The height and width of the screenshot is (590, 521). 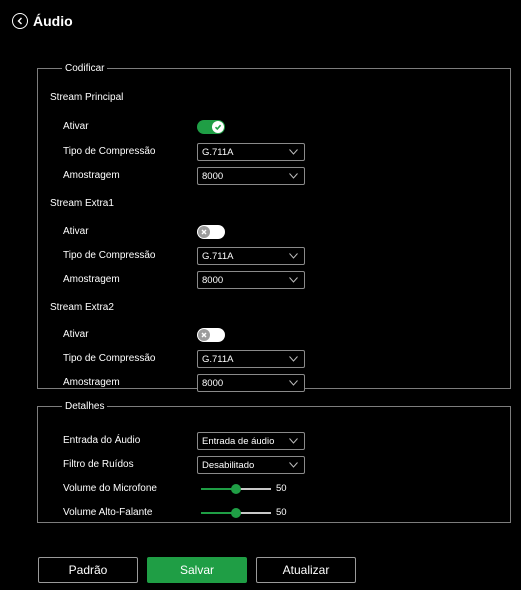 What do you see at coordinates (82, 307) in the screenshot?
I see `stream-title: Stream Extra2` at bounding box center [82, 307].